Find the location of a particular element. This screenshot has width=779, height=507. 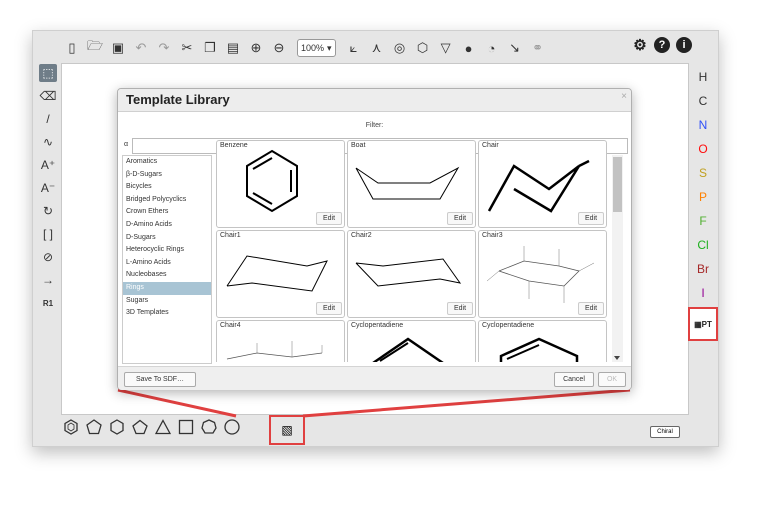

chain-icon: ∿ is located at coordinates (48, 142).